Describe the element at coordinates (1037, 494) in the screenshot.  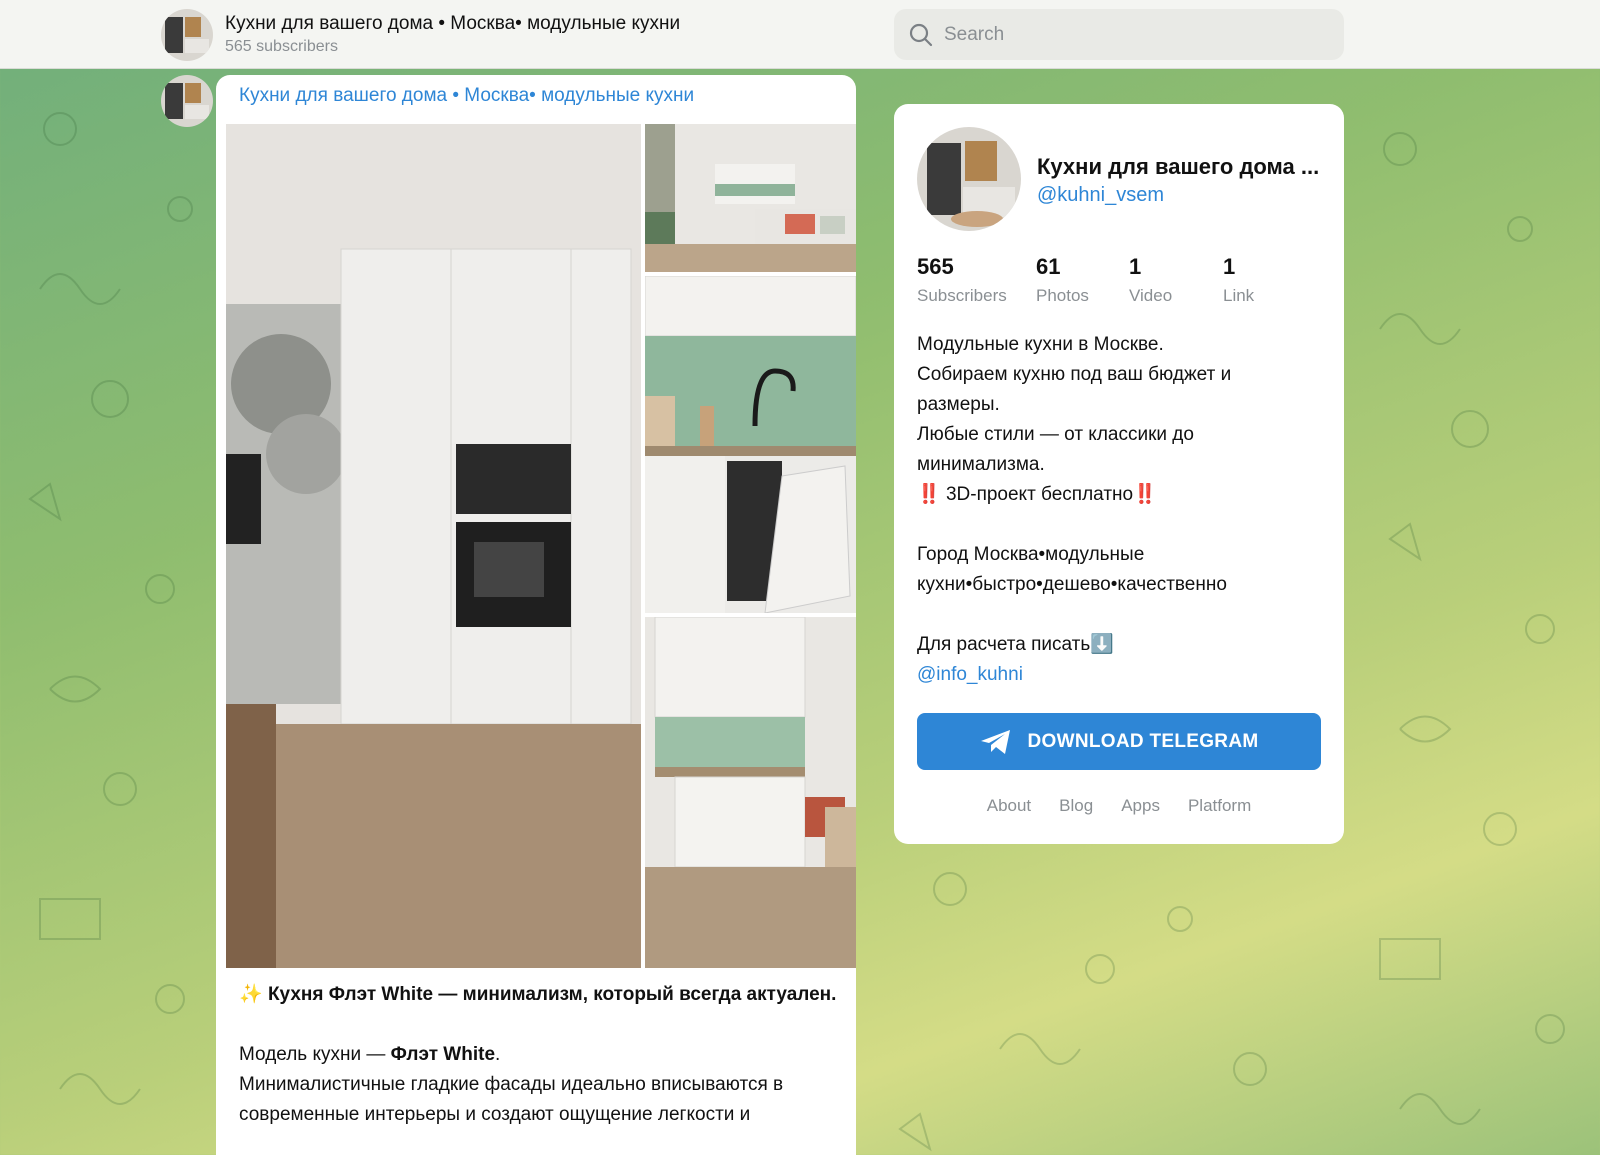
I see `description-text: 3D-проект бесплатно` at that location.